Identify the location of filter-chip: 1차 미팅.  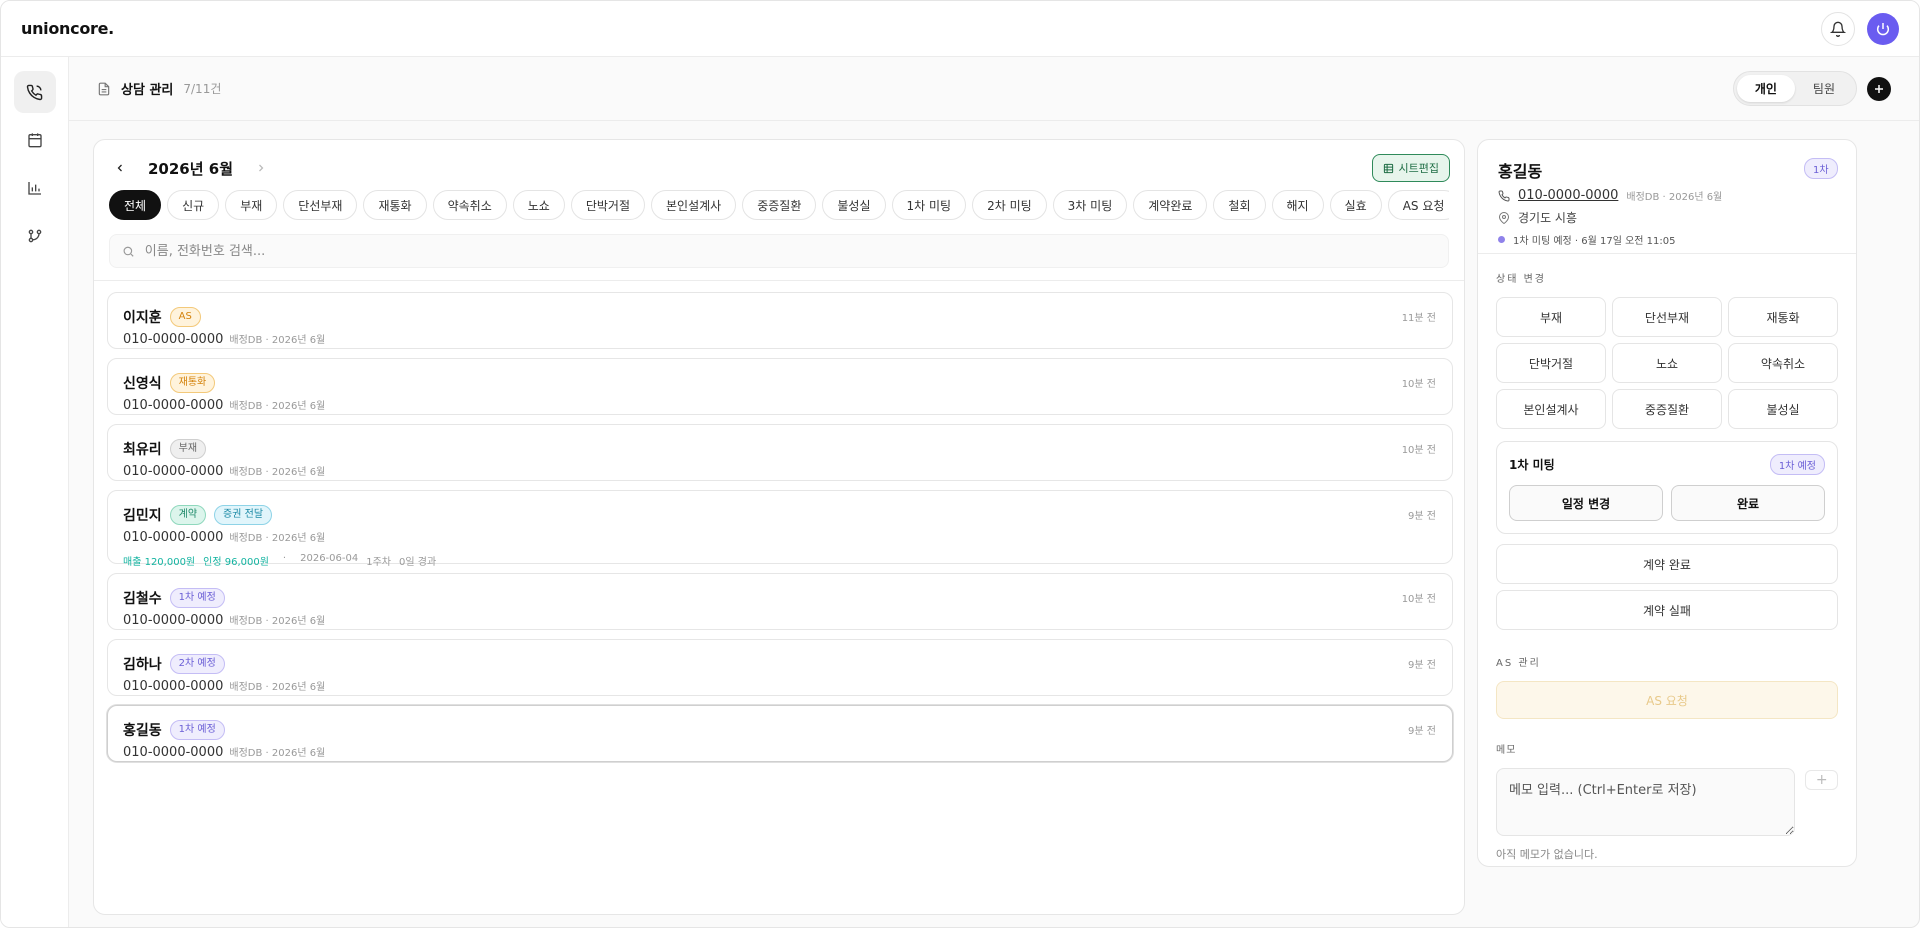
(929, 205).